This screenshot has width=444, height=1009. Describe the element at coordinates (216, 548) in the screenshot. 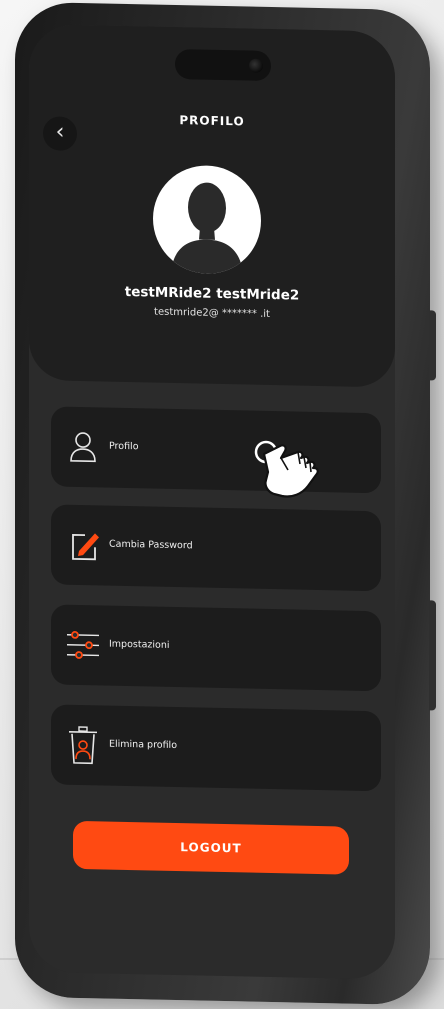

I see `menu-item-cambia-password: Cambia Password` at that location.